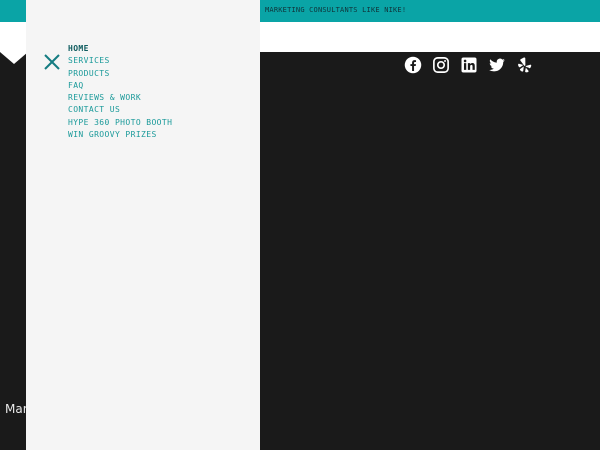 The width and height of the screenshot is (600, 450). I want to click on hero-text: Mar, so click(16, 409).